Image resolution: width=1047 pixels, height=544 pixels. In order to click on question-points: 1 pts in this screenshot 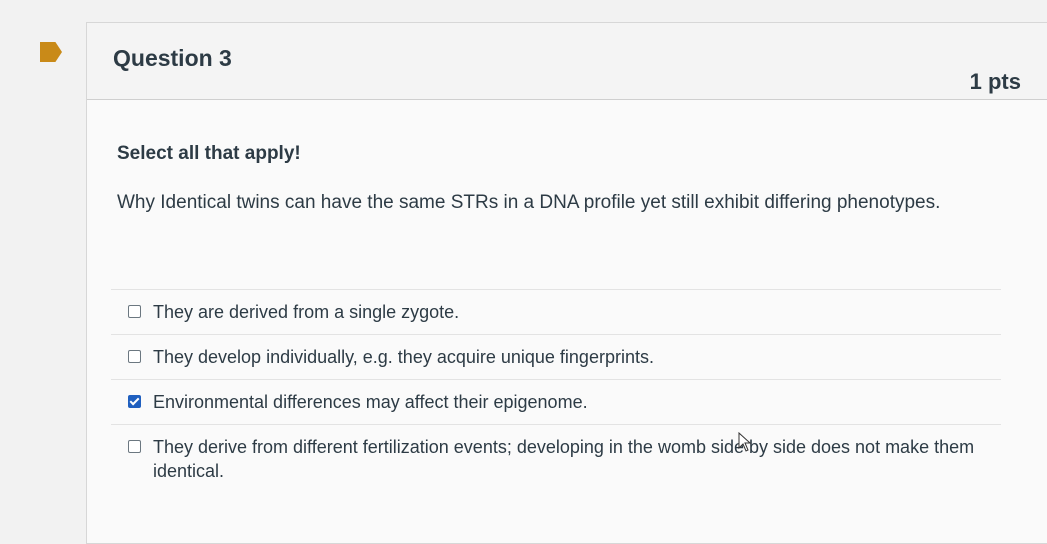, I will do `click(995, 81)`.